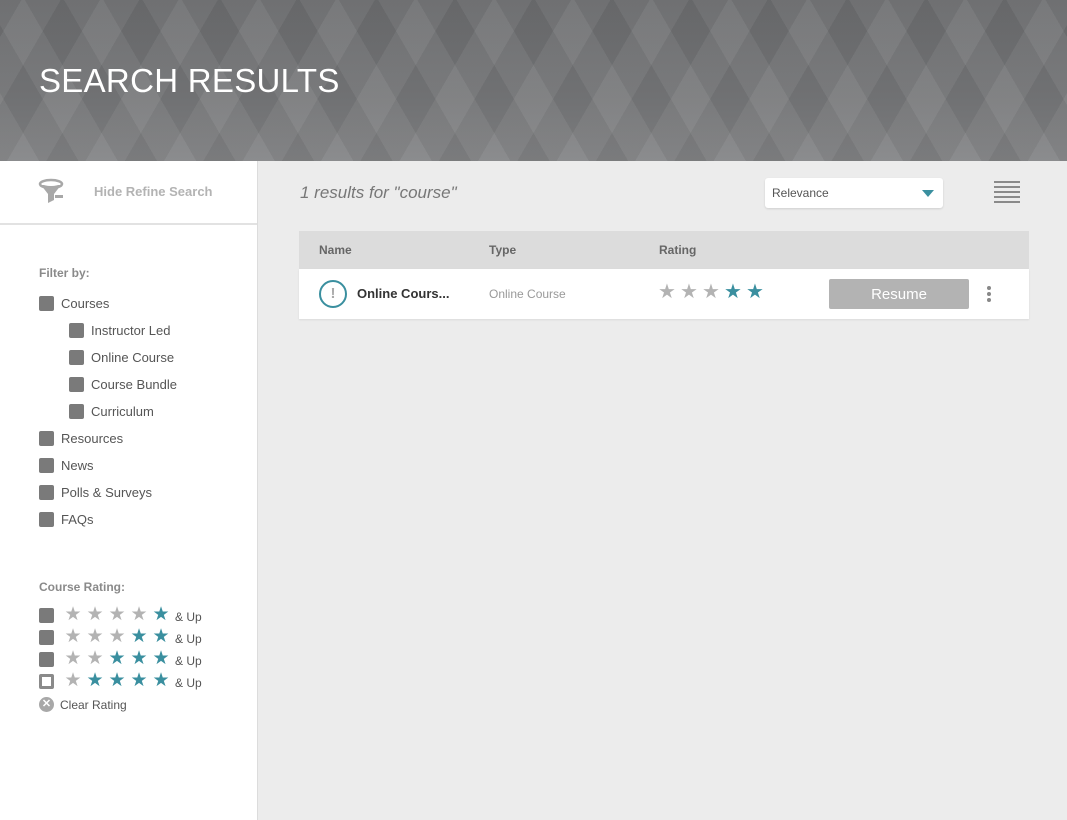 The image size is (1067, 820). Describe the element at coordinates (153, 191) in the screenshot. I see `hide-refine-search-label: Hide Refine Search` at that location.